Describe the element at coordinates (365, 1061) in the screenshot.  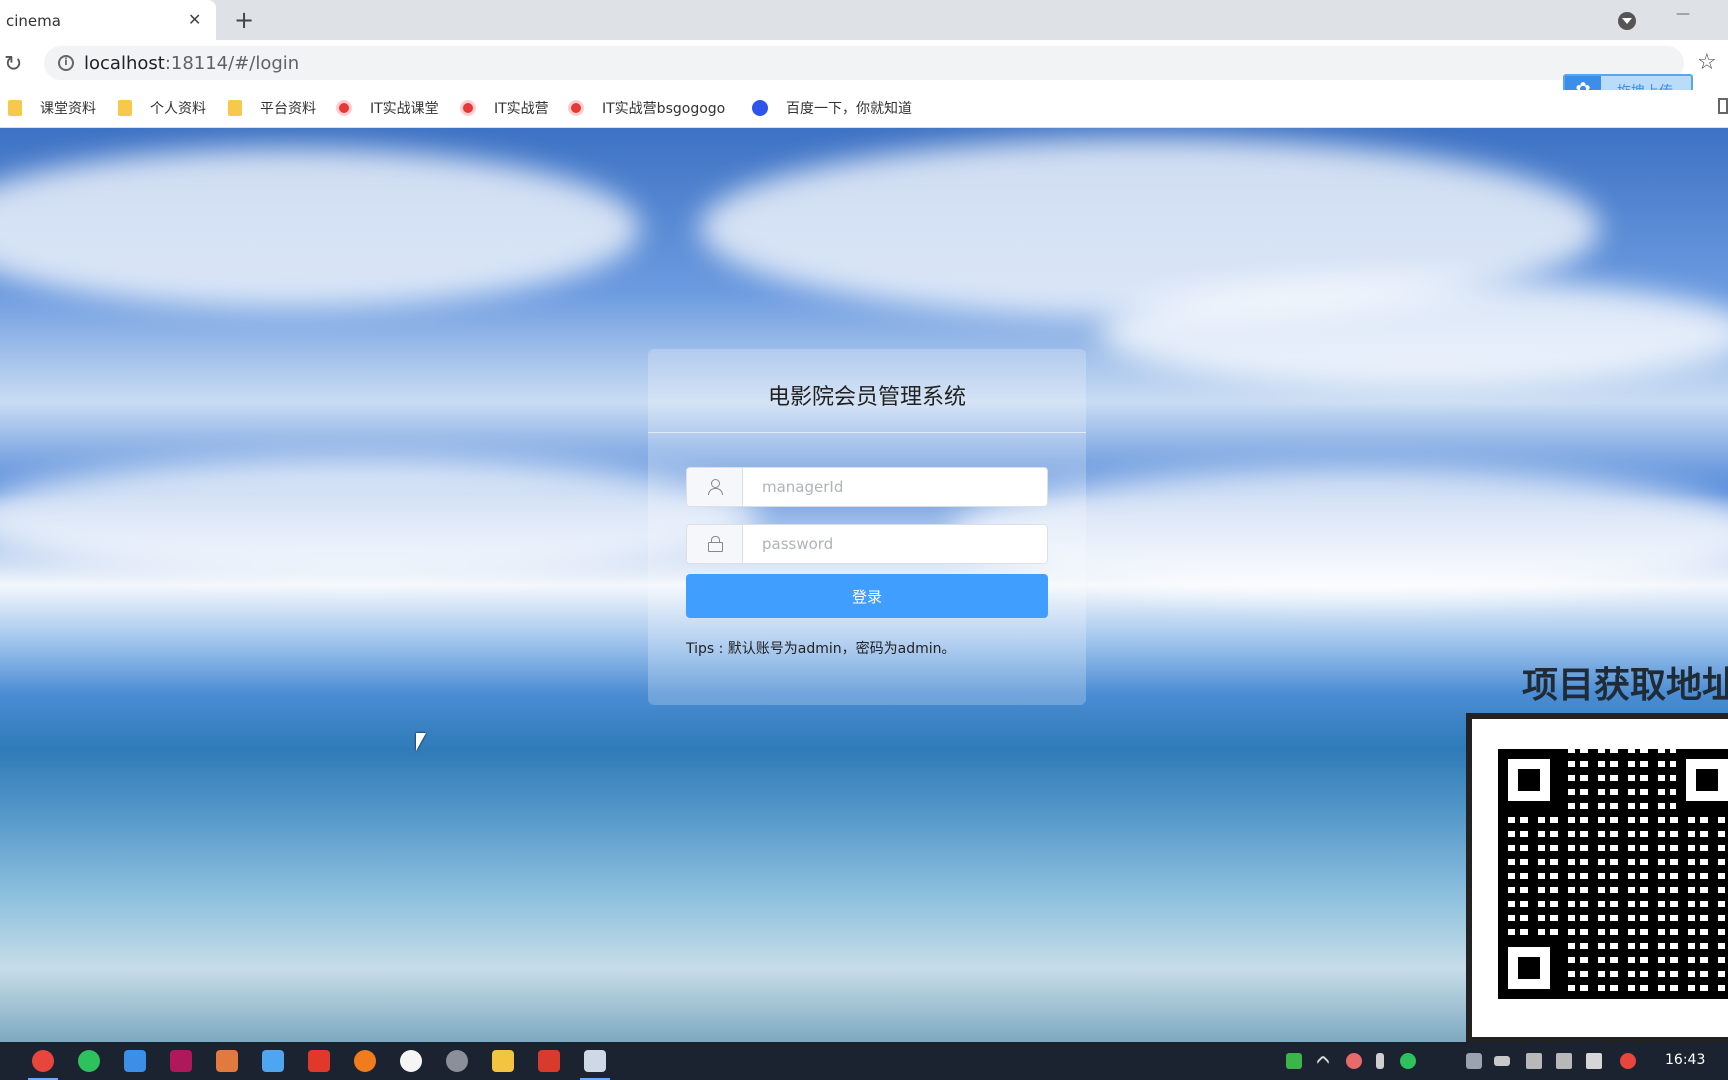
I see `firefox-app-icon` at that location.